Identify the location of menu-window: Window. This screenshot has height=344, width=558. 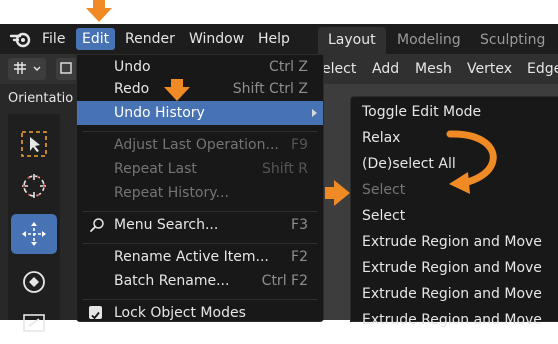
(216, 39).